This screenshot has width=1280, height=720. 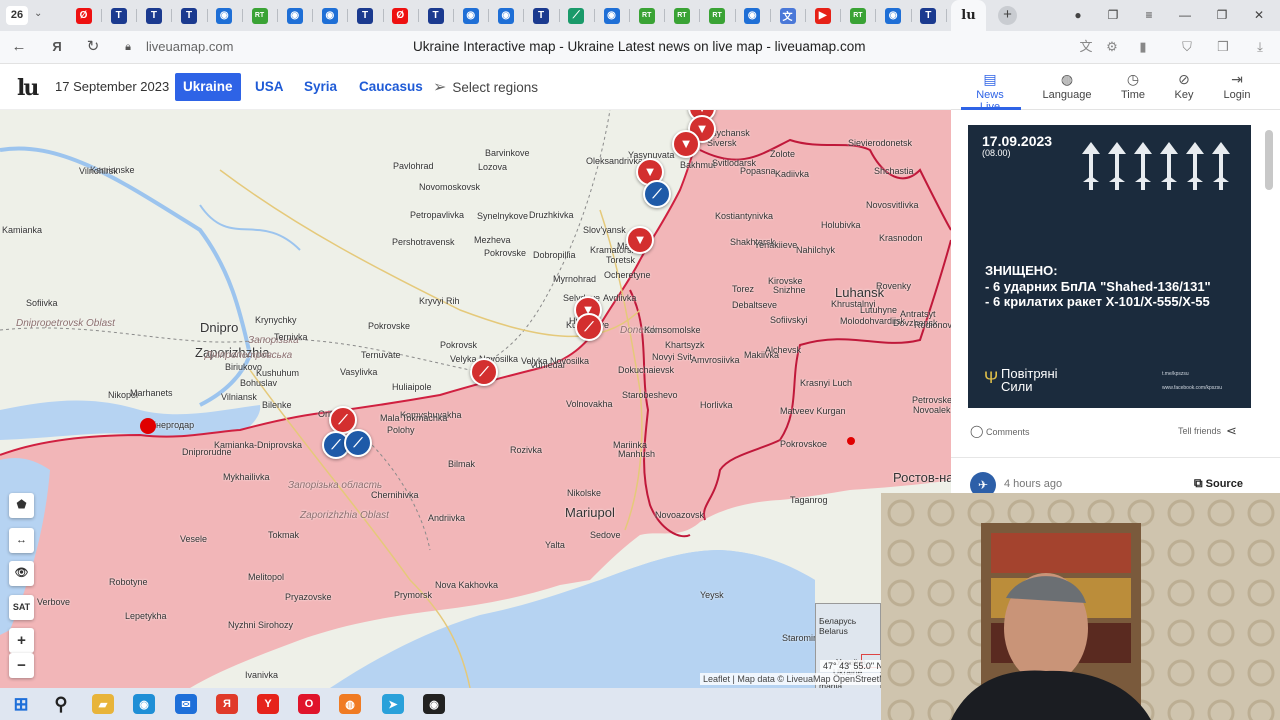 I want to click on telegram-icon: ➤, so click(x=393, y=704).